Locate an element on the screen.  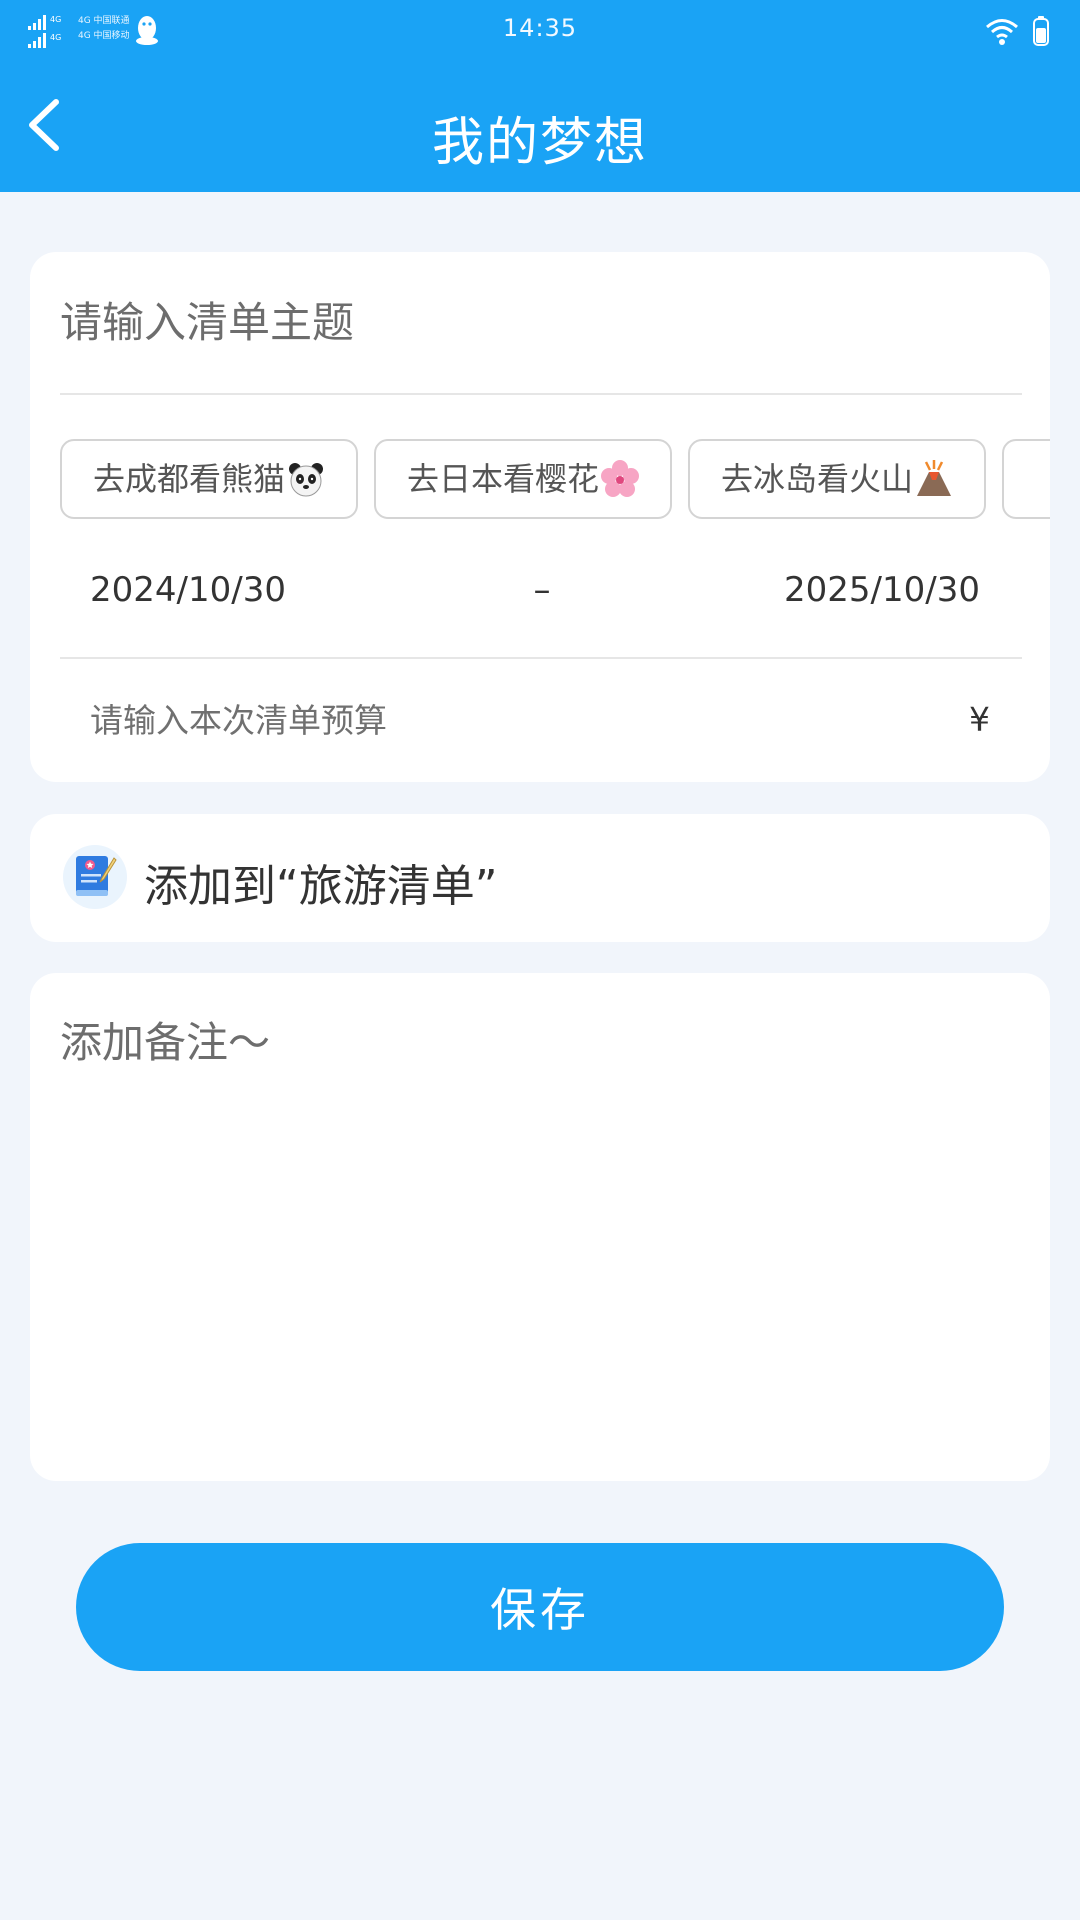
chip-label: 去日本看樱花 is located at coordinates (502, 479).